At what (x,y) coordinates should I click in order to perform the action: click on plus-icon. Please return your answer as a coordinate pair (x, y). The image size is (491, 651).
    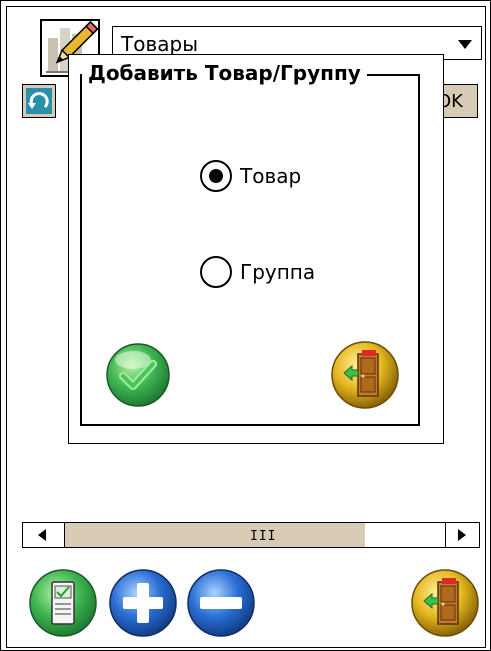
    Looking at the image, I should click on (143, 603).